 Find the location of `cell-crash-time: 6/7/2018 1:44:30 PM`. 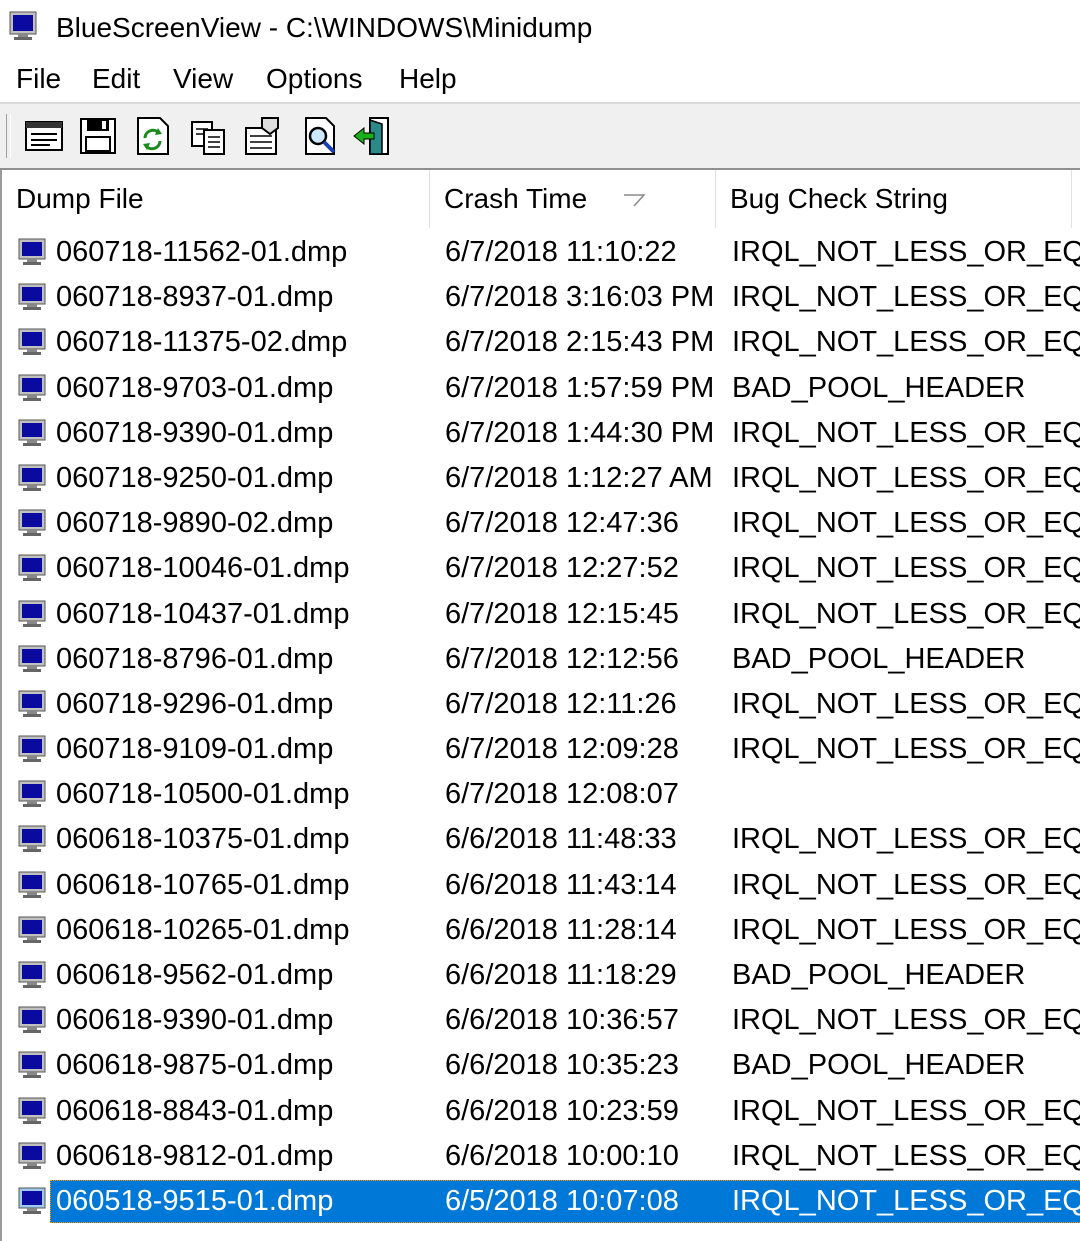

cell-crash-time: 6/7/2018 1:44:30 PM is located at coordinates (580, 432).